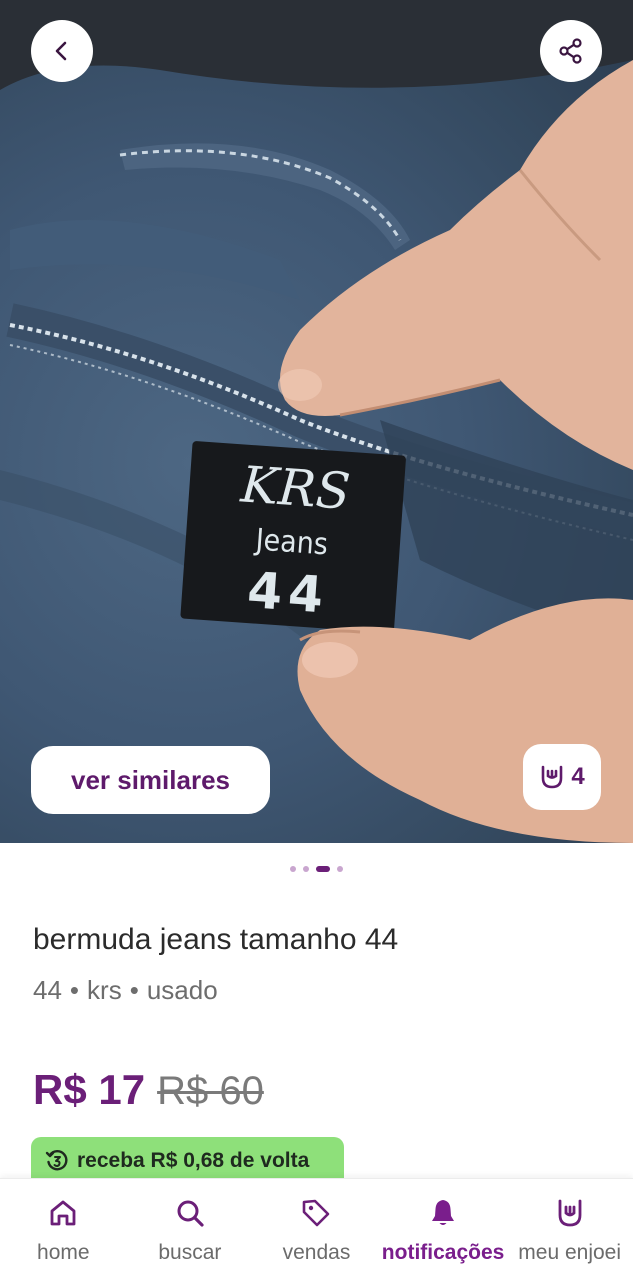 Image resolution: width=633 pixels, height=1280 pixels. Describe the element at coordinates (210, 1091) in the screenshot. I see `original-price: R$ 60` at that location.